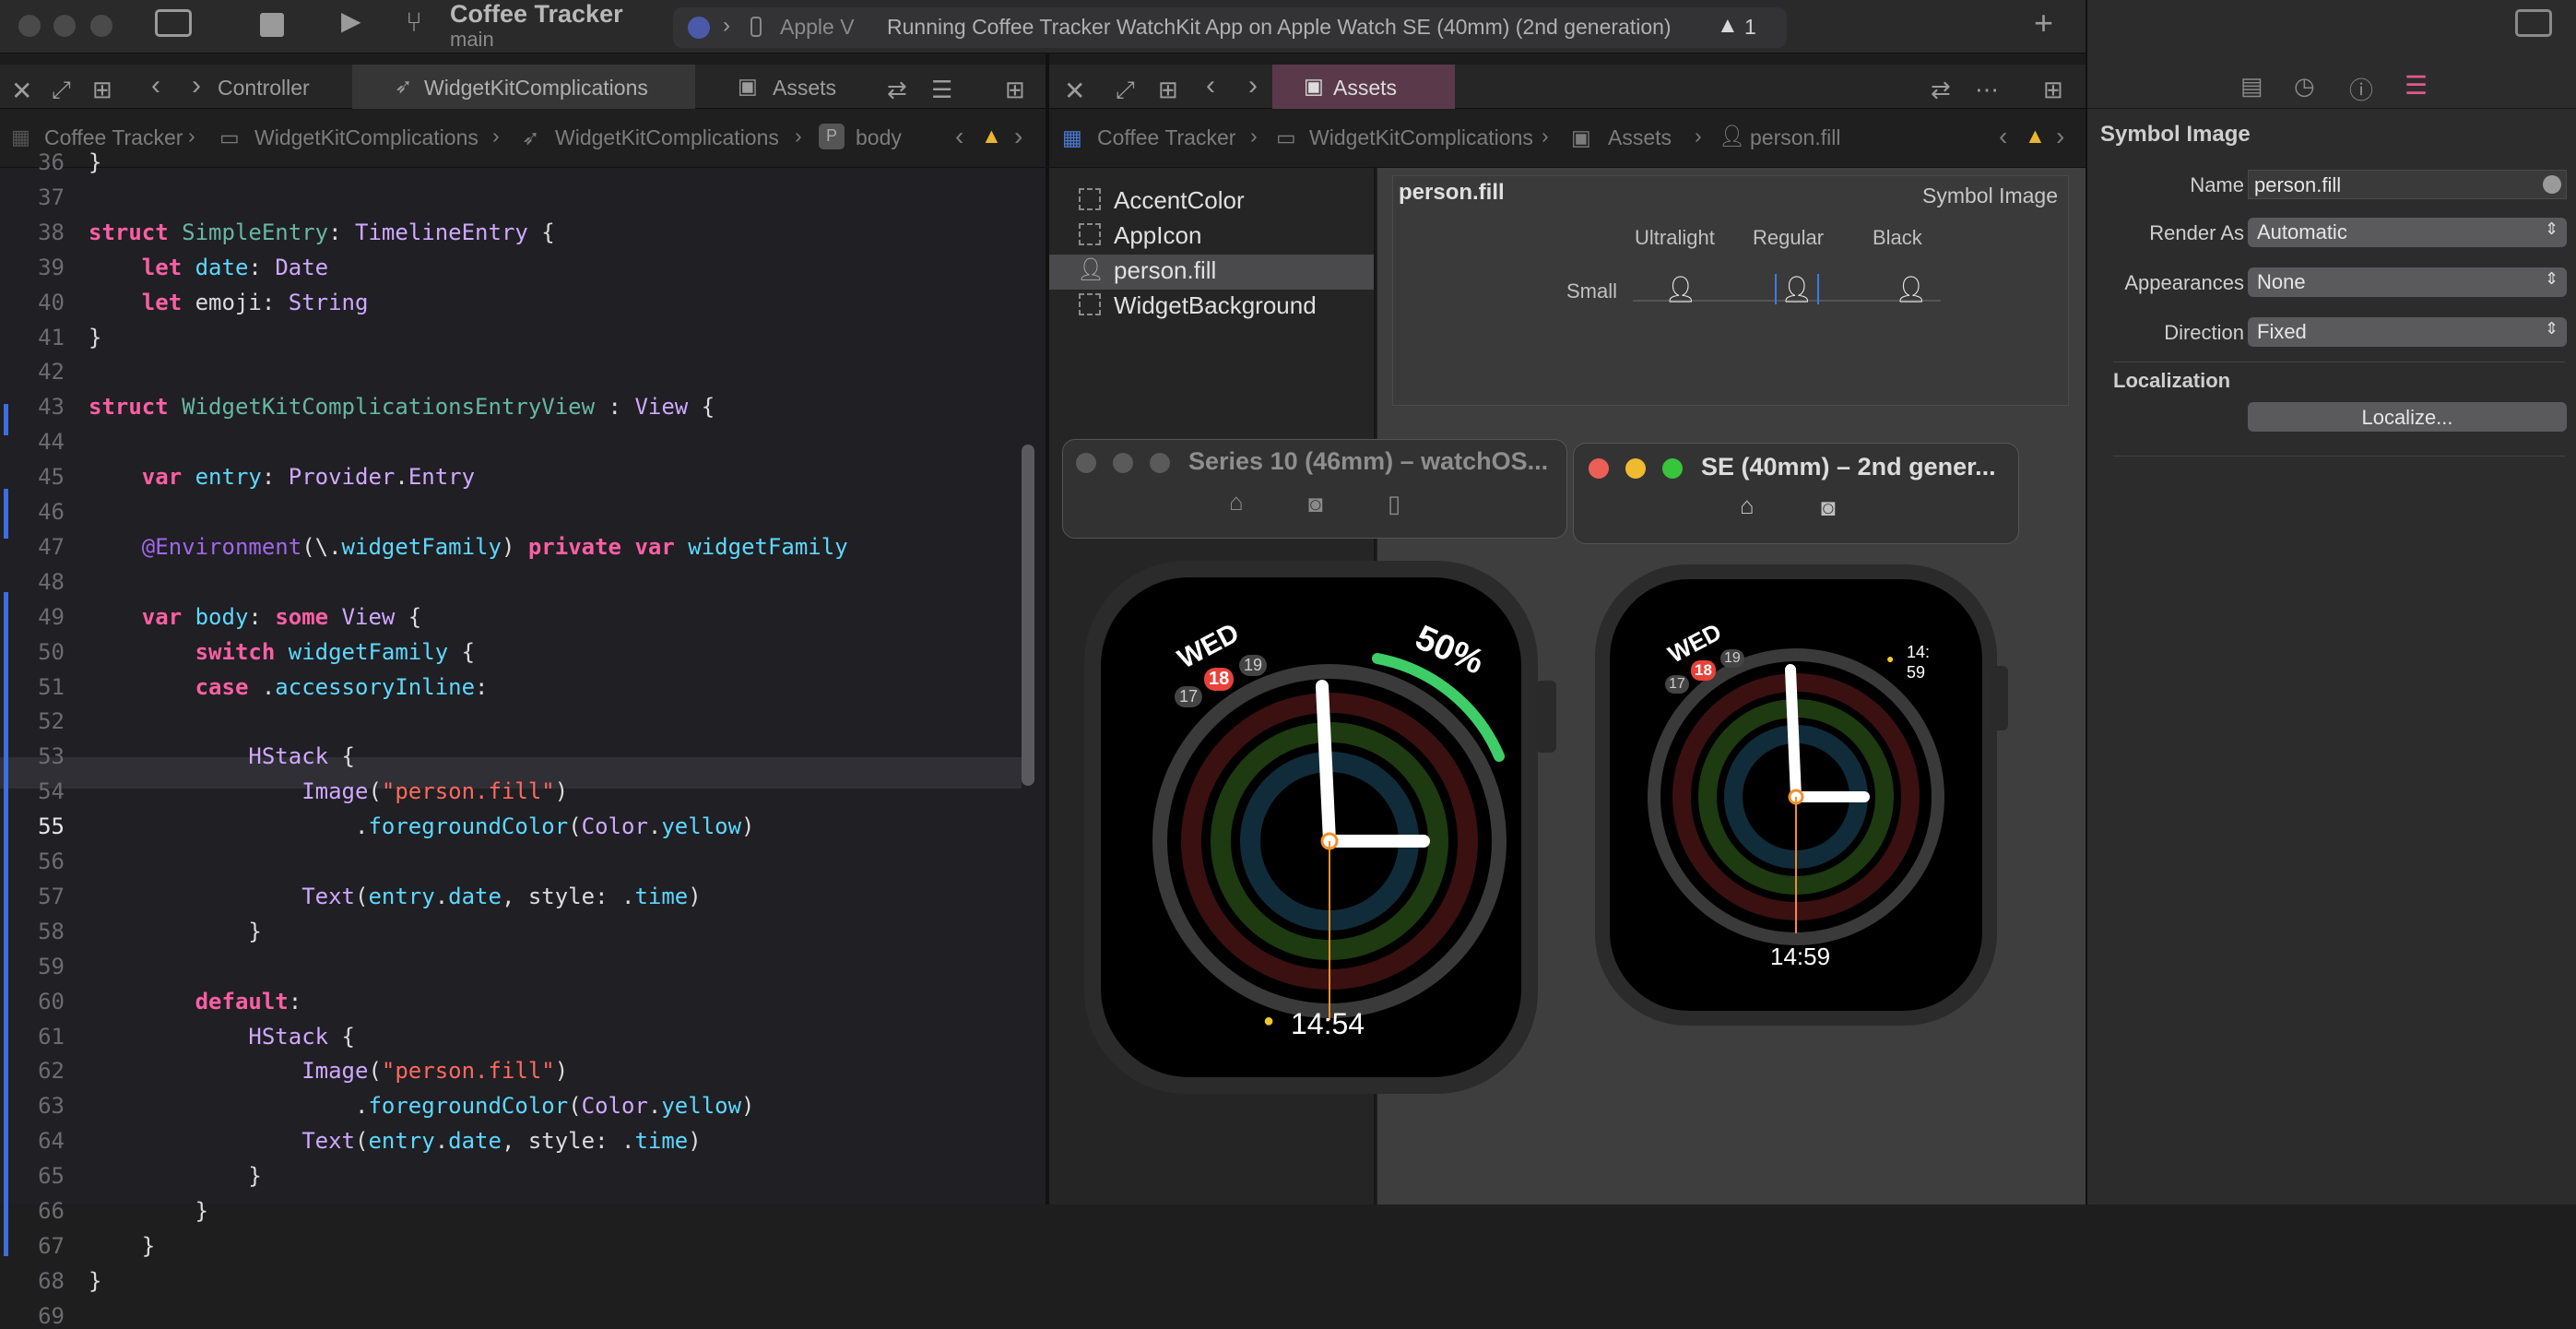 This screenshot has width=2576, height=1329. What do you see at coordinates (248, 1001) in the screenshot?
I see `code-line: default:` at bounding box center [248, 1001].